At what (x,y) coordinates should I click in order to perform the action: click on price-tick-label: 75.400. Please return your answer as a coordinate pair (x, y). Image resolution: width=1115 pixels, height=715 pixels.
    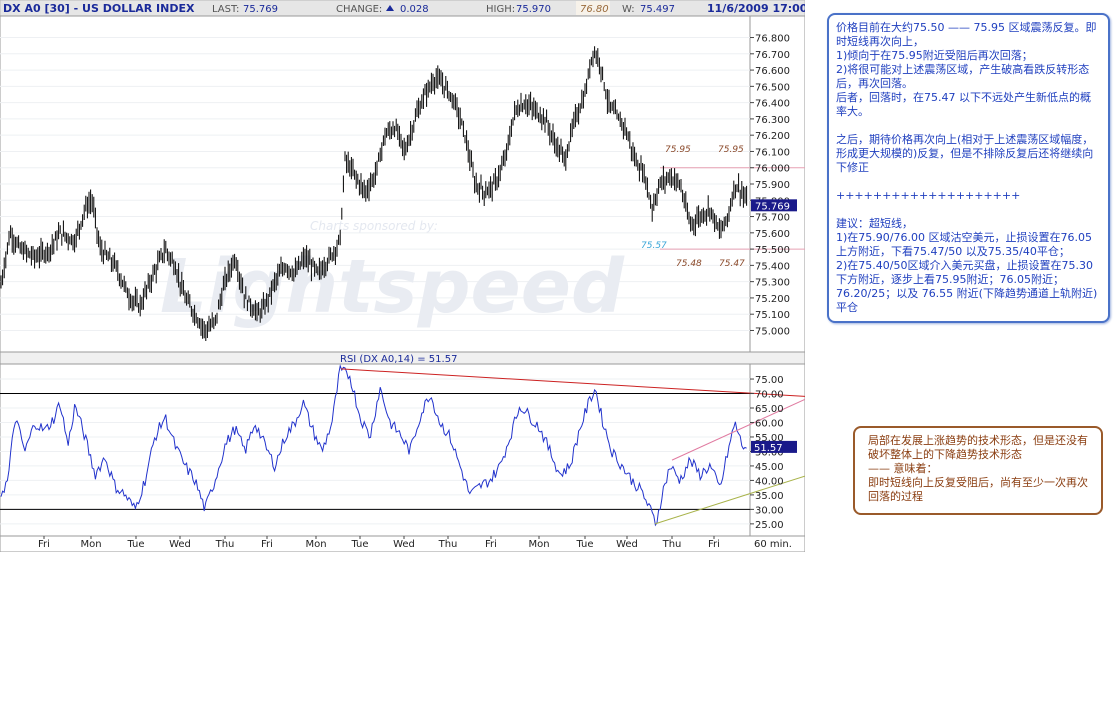
    Looking at the image, I should click on (772, 266).